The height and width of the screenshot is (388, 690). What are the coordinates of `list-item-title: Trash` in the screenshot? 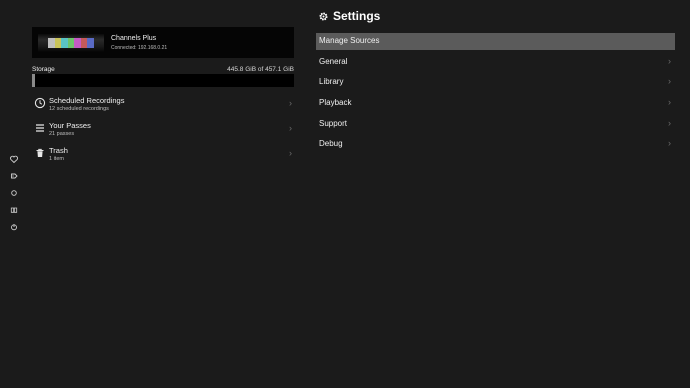 It's located at (58, 150).